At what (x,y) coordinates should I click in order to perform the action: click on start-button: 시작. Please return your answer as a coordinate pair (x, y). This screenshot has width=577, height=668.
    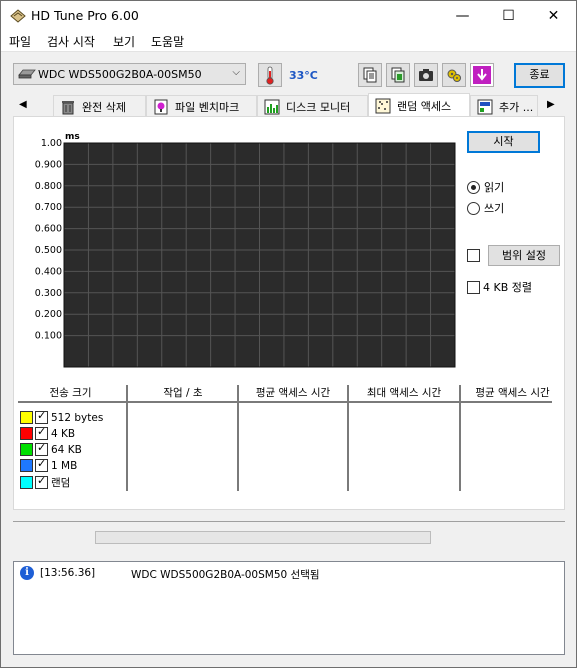
    Looking at the image, I should click on (503, 142).